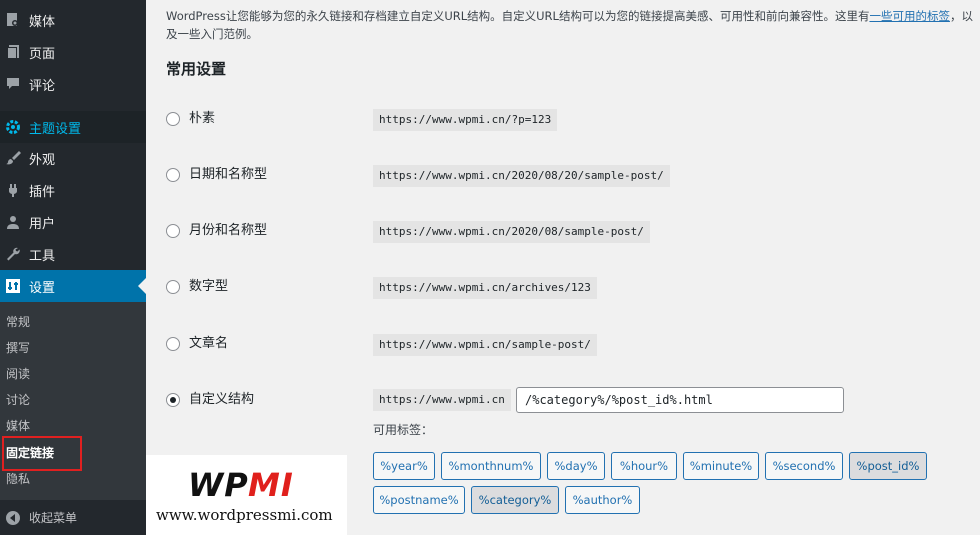  Describe the element at coordinates (13, 158) in the screenshot. I see `brush-icon` at that location.